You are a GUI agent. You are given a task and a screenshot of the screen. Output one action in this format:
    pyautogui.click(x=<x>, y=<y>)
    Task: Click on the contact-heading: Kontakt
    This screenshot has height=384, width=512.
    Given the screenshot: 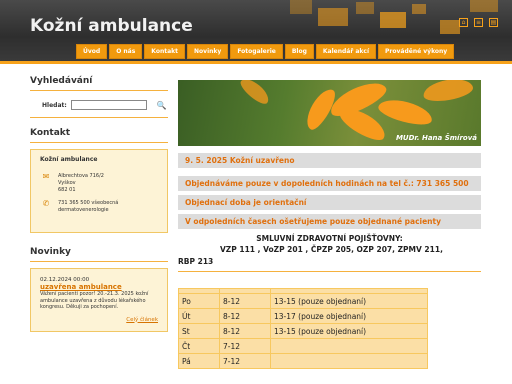 What is the action you would take?
    pyautogui.click(x=50, y=133)
    